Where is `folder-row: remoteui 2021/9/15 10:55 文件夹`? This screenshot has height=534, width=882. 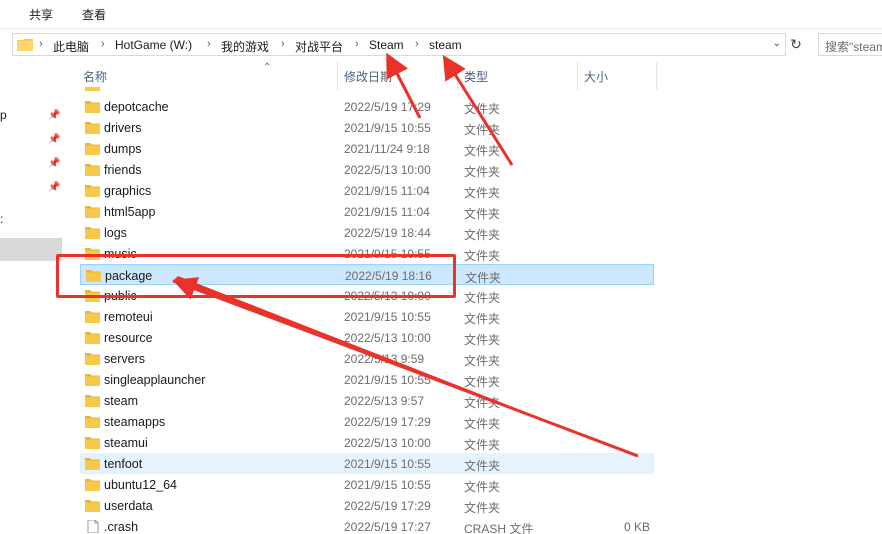 folder-row: remoteui 2021/9/15 10:55 文件夹 is located at coordinates (367, 316).